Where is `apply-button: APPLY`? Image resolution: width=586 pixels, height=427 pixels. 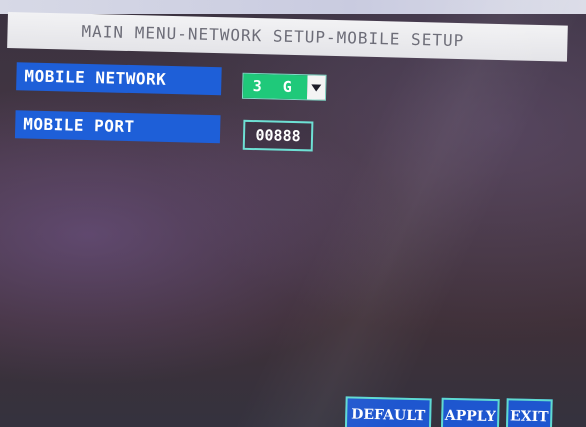 apply-button: APPLY is located at coordinates (470, 412).